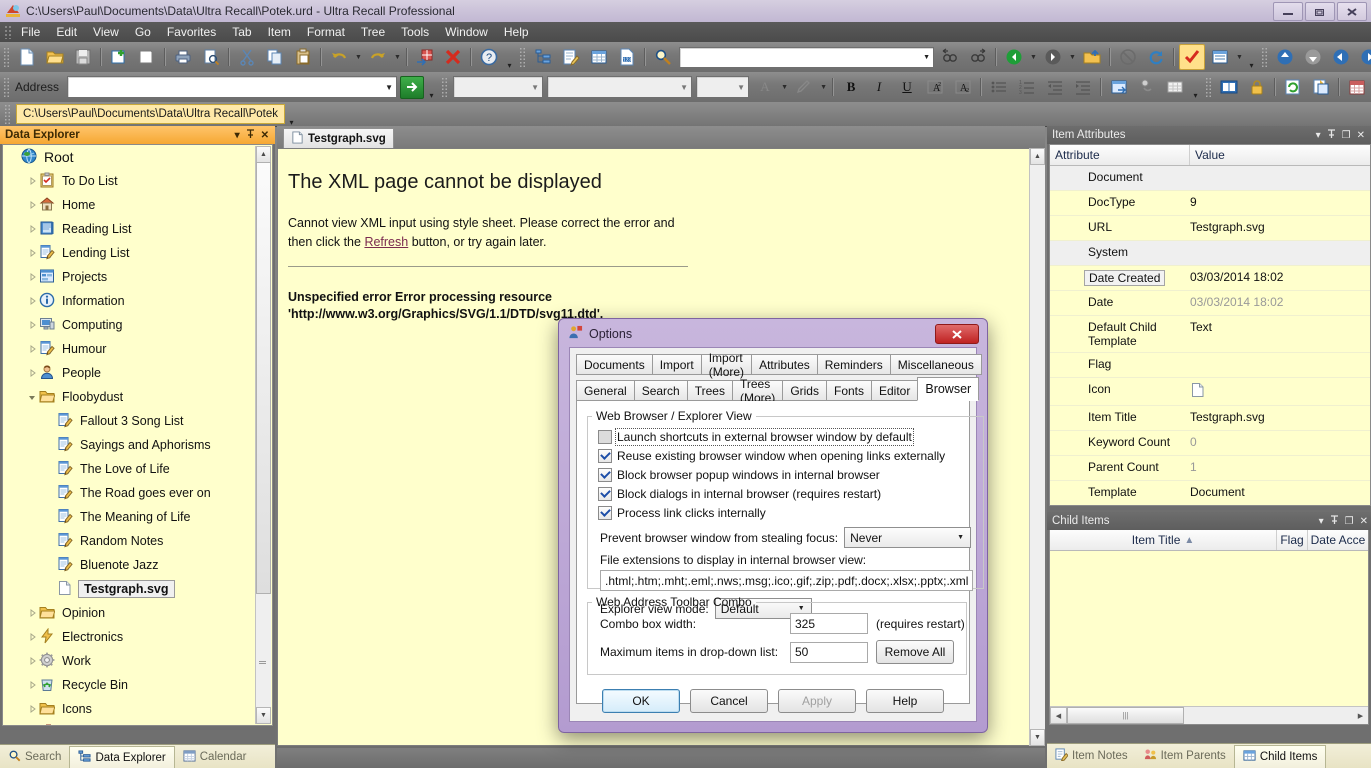  What do you see at coordinates (1277, 334) in the screenshot?
I see `attribute-value: Text` at bounding box center [1277, 334].